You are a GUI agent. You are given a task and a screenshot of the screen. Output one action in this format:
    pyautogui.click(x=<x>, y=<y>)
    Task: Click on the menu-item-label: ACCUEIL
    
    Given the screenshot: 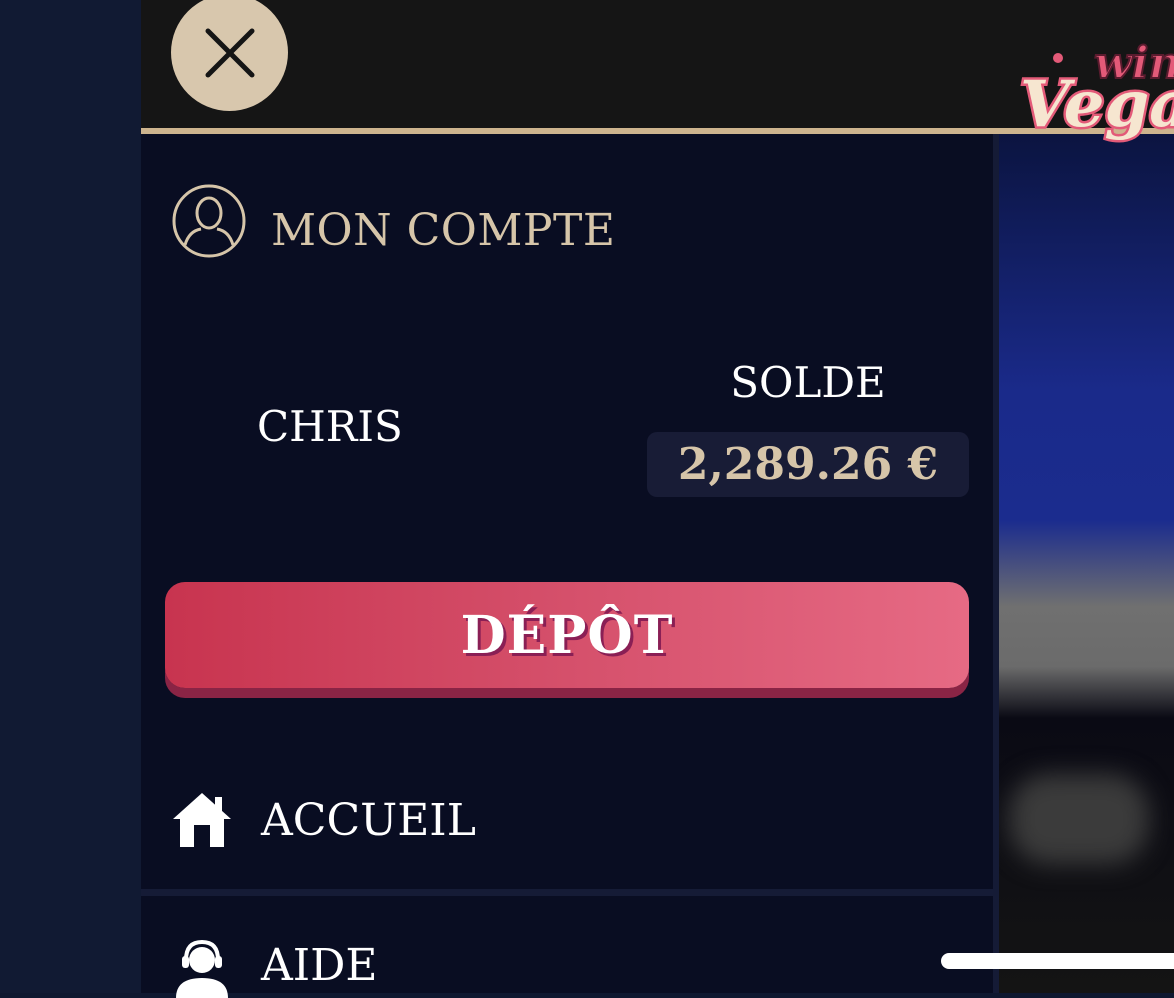 What is the action you would take?
    pyautogui.click(x=368, y=820)
    